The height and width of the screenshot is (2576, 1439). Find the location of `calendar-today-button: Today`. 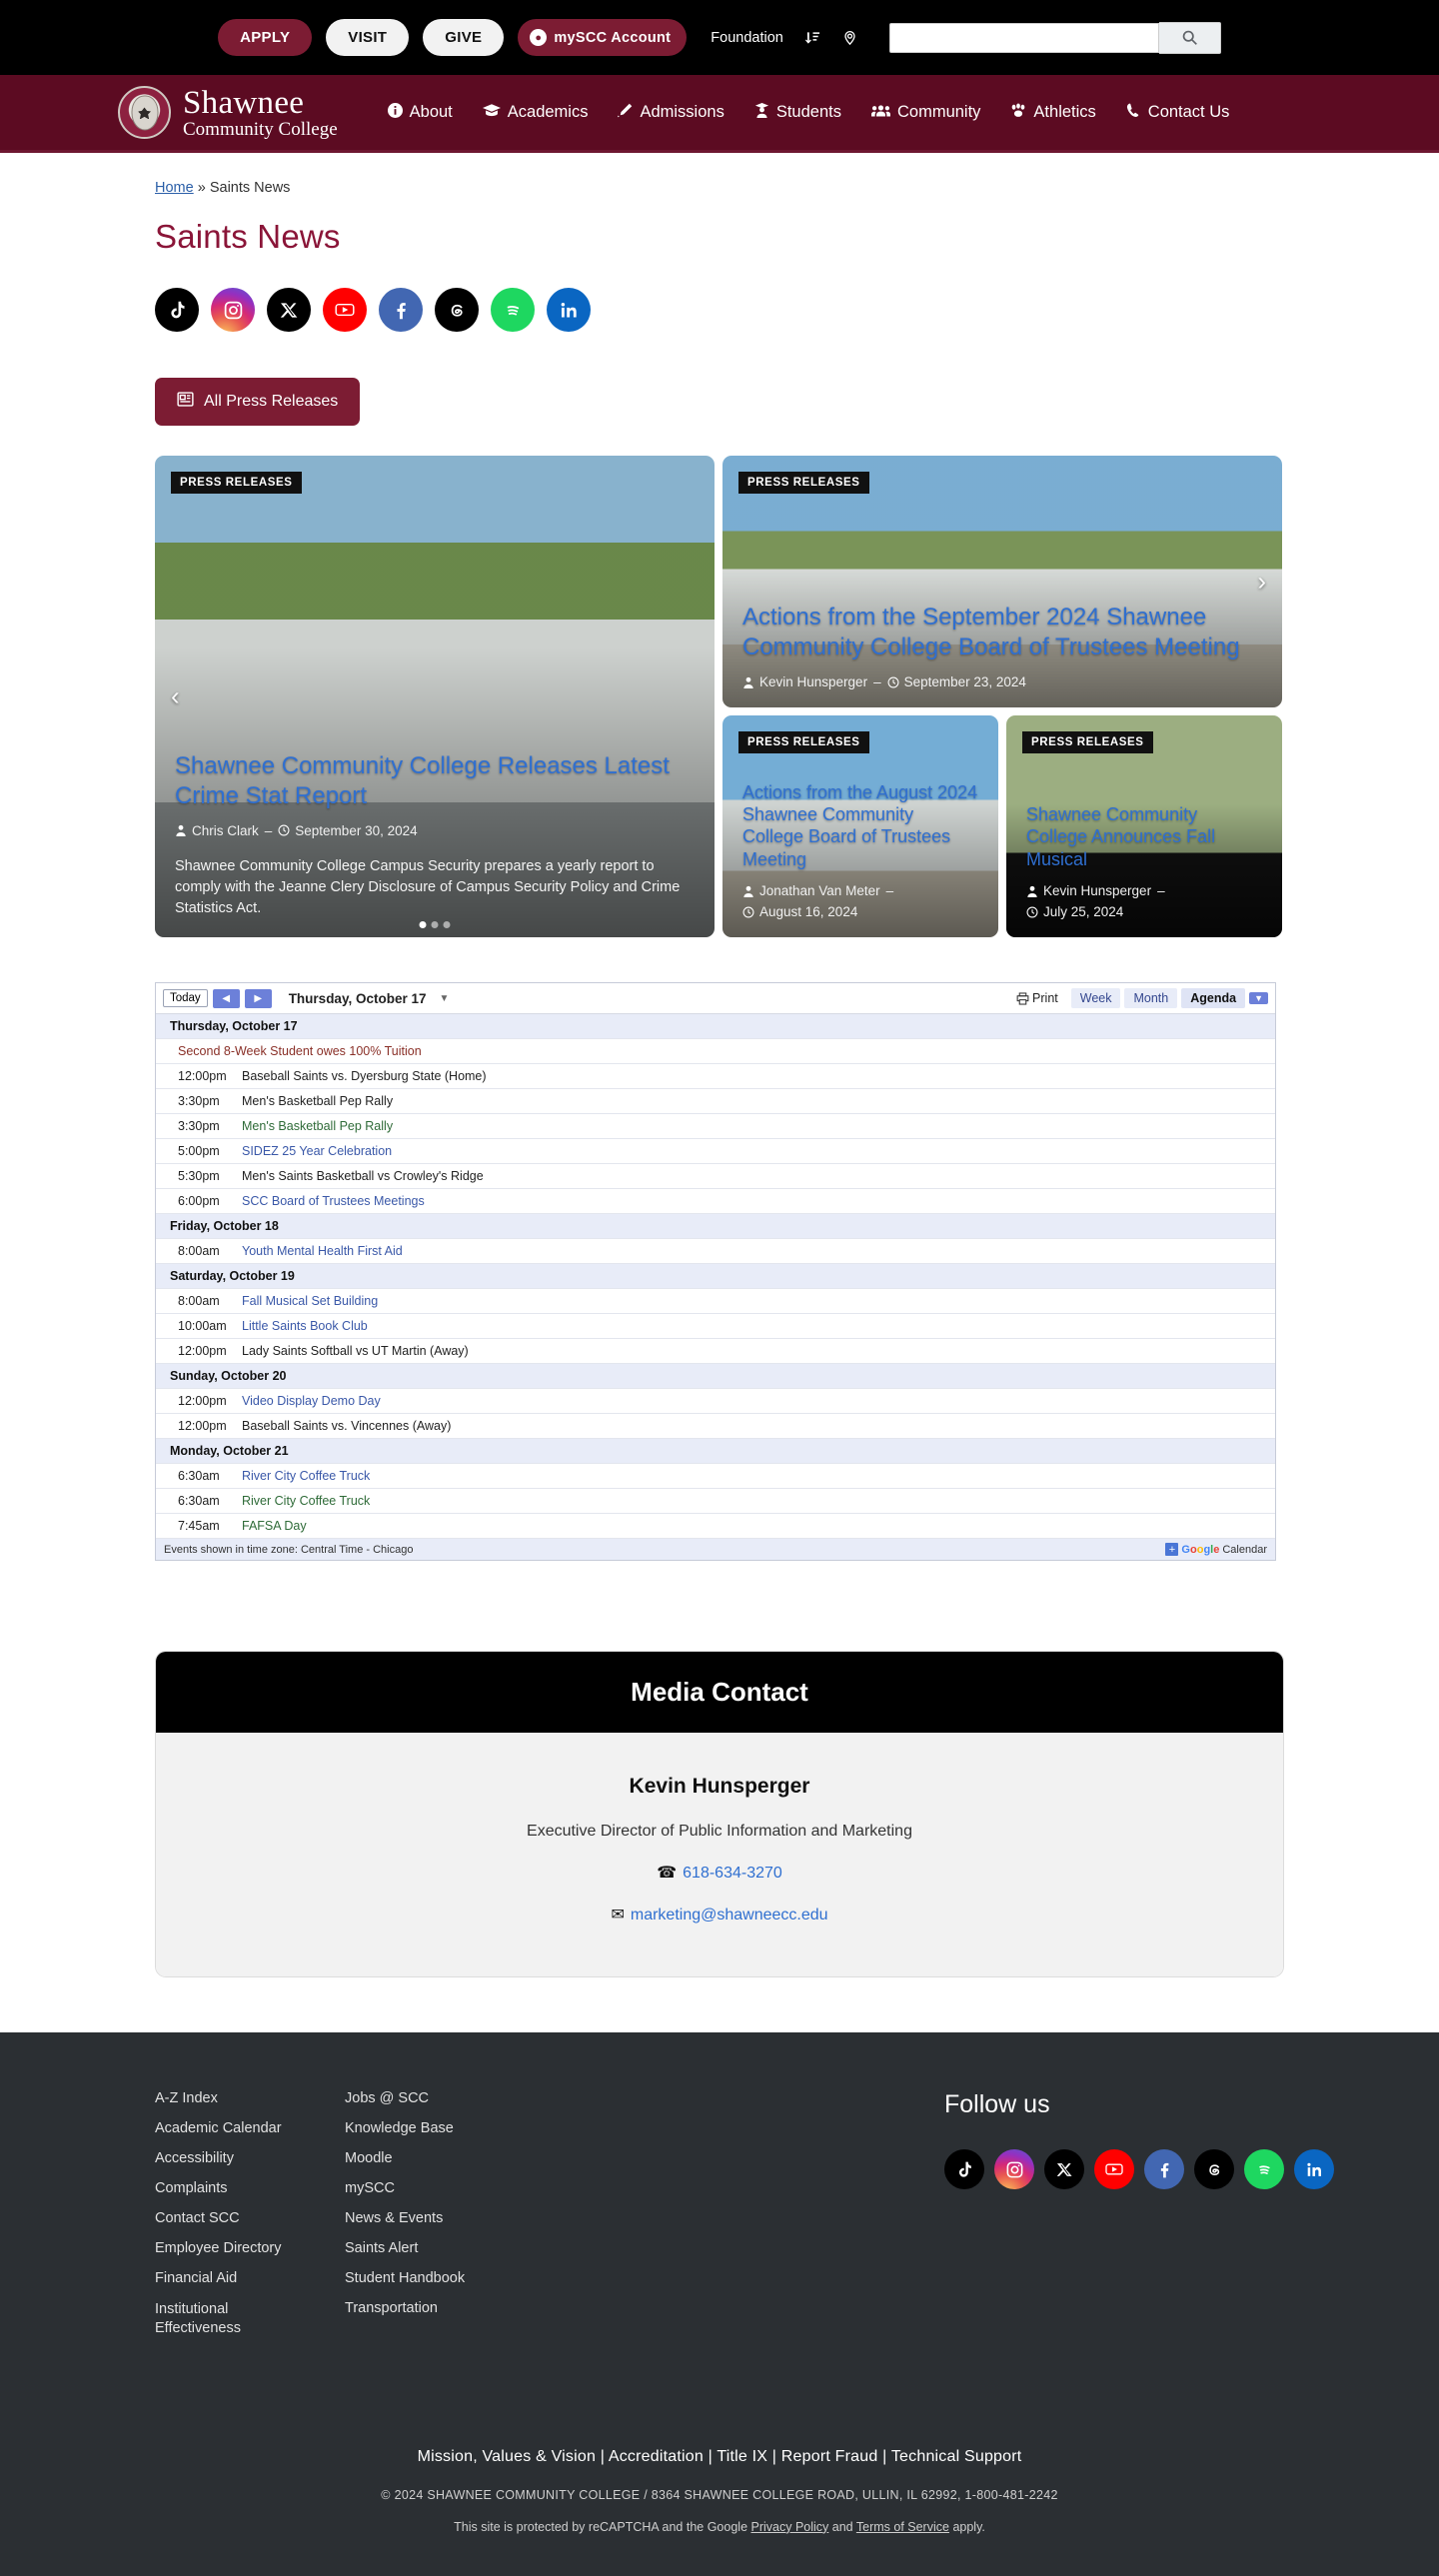

calendar-today-button: Today is located at coordinates (185, 998).